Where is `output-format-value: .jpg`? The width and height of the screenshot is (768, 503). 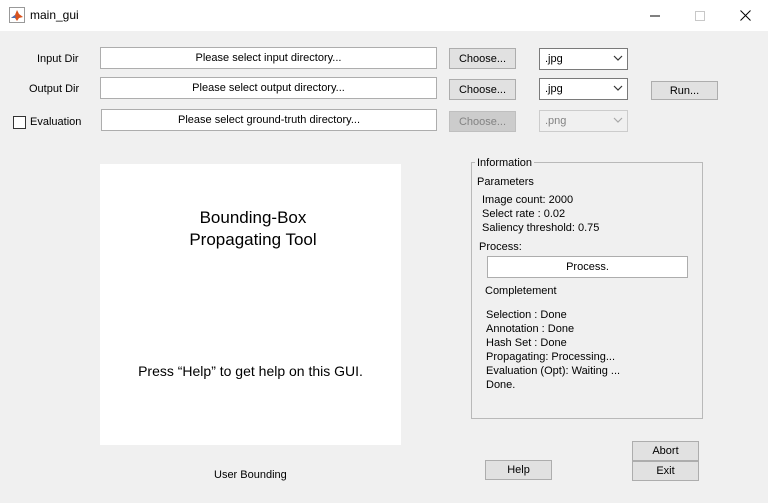
output-format-value: .jpg is located at coordinates (554, 89).